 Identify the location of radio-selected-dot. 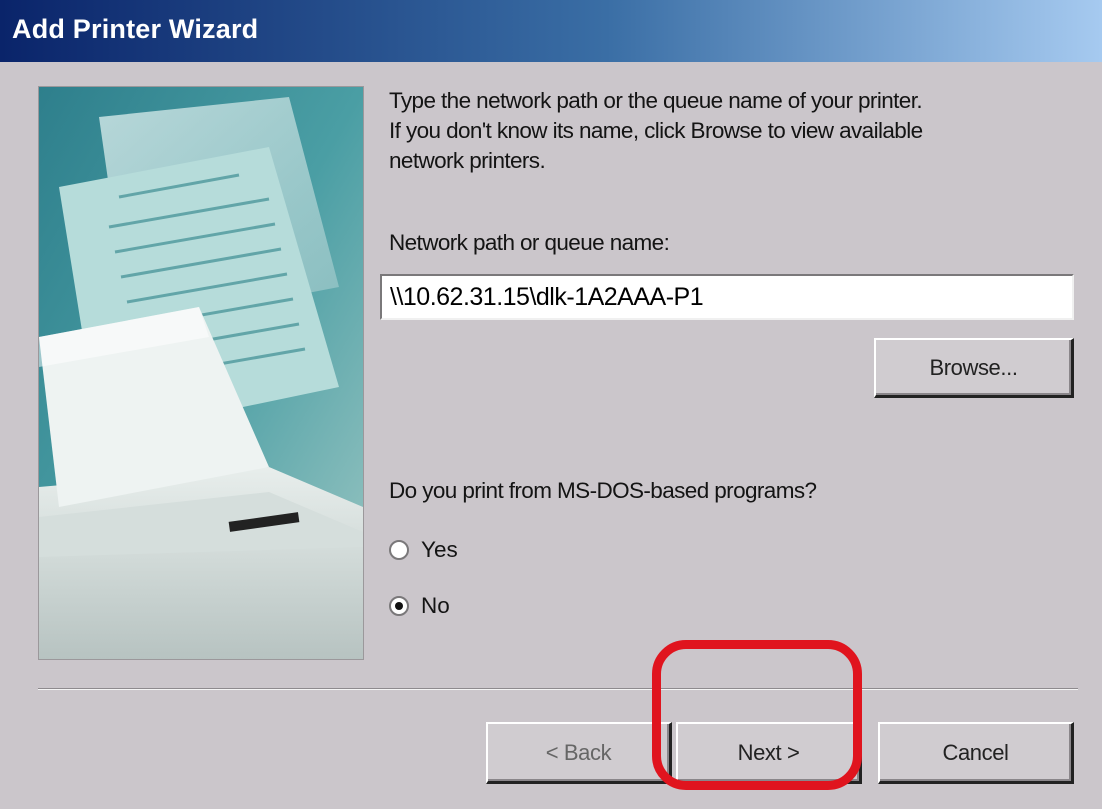
(399, 606).